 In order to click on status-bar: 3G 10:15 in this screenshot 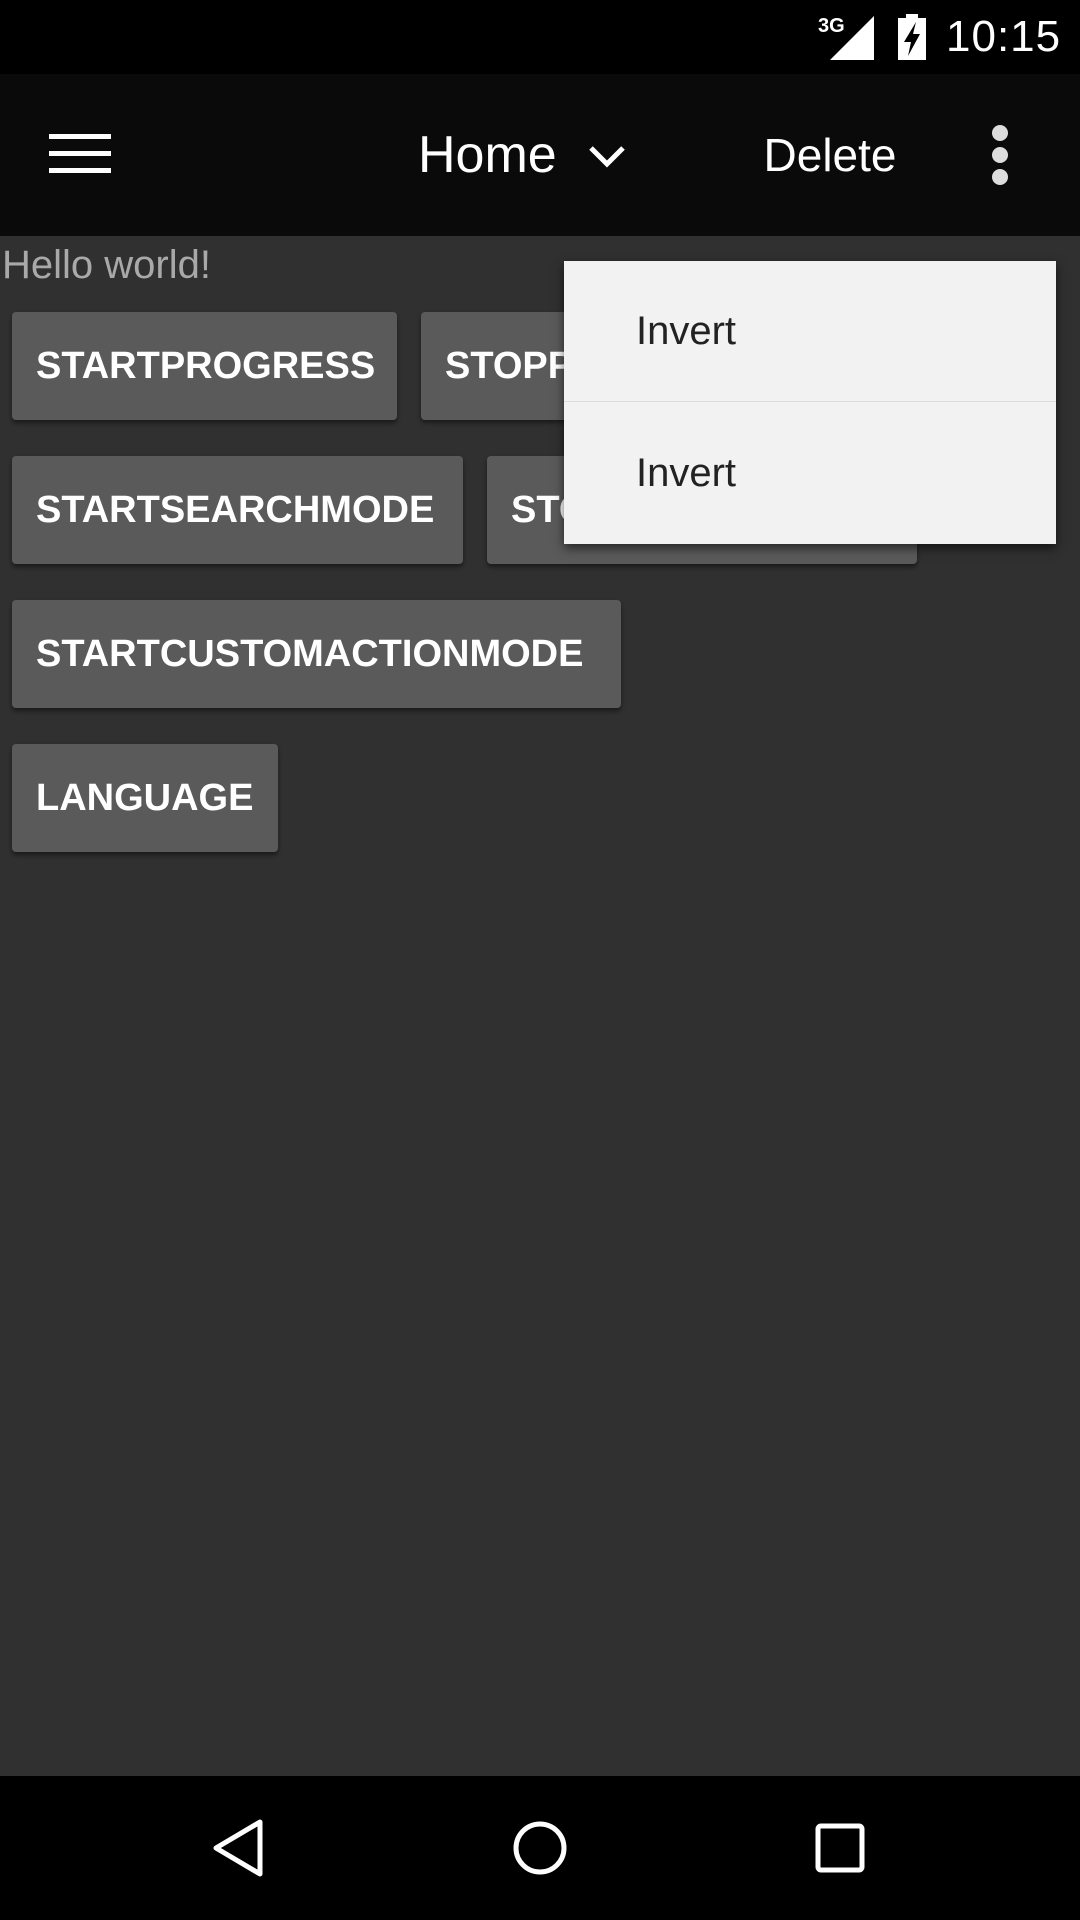, I will do `click(540, 37)`.